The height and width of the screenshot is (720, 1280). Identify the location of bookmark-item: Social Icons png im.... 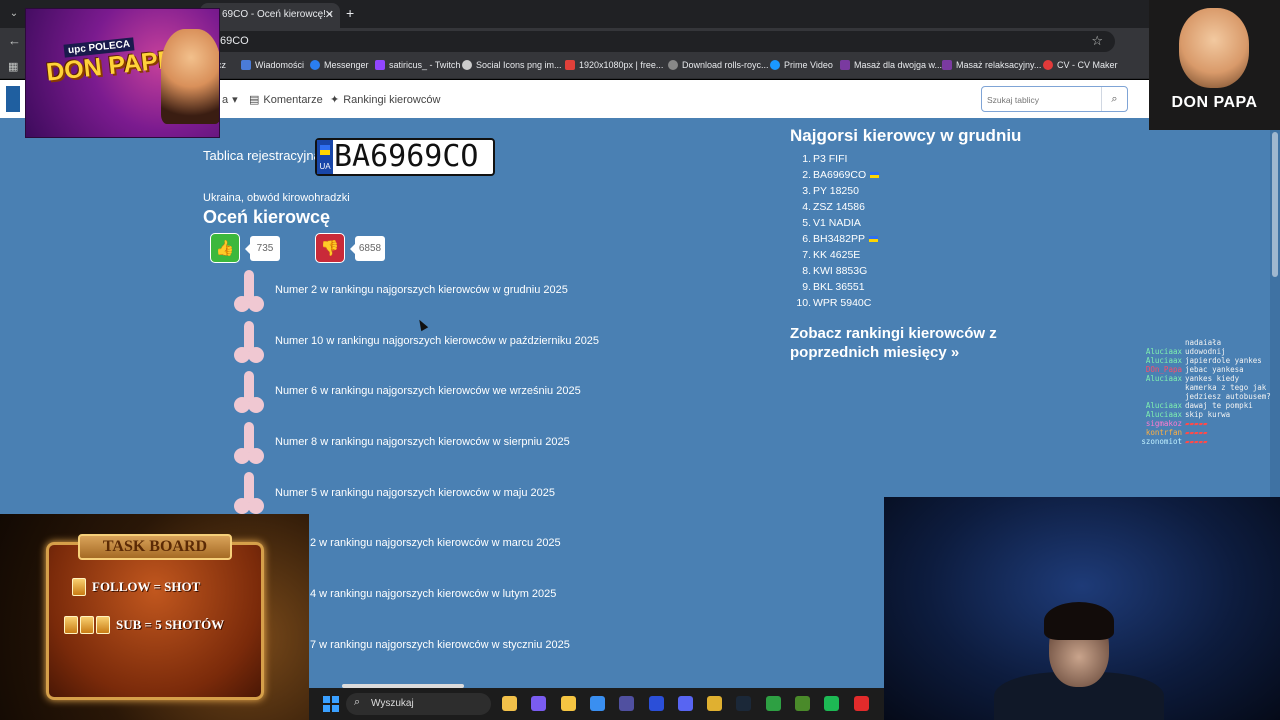
(512, 65).